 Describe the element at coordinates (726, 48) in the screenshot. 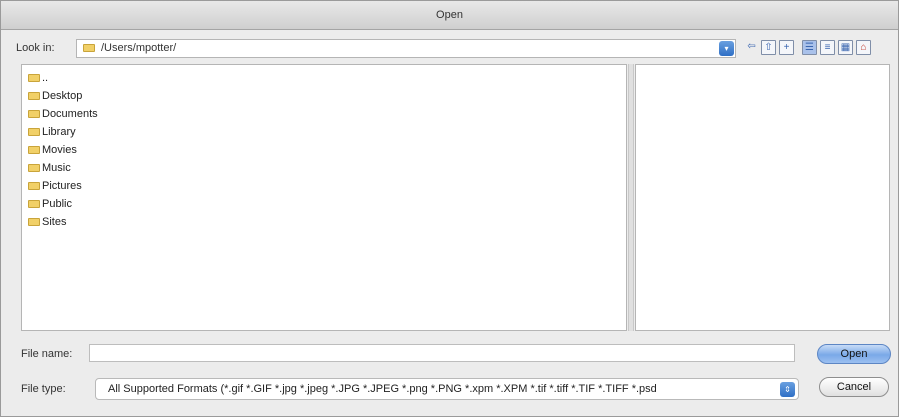

I see `dropdown-arrow-icon: ▾` at that location.